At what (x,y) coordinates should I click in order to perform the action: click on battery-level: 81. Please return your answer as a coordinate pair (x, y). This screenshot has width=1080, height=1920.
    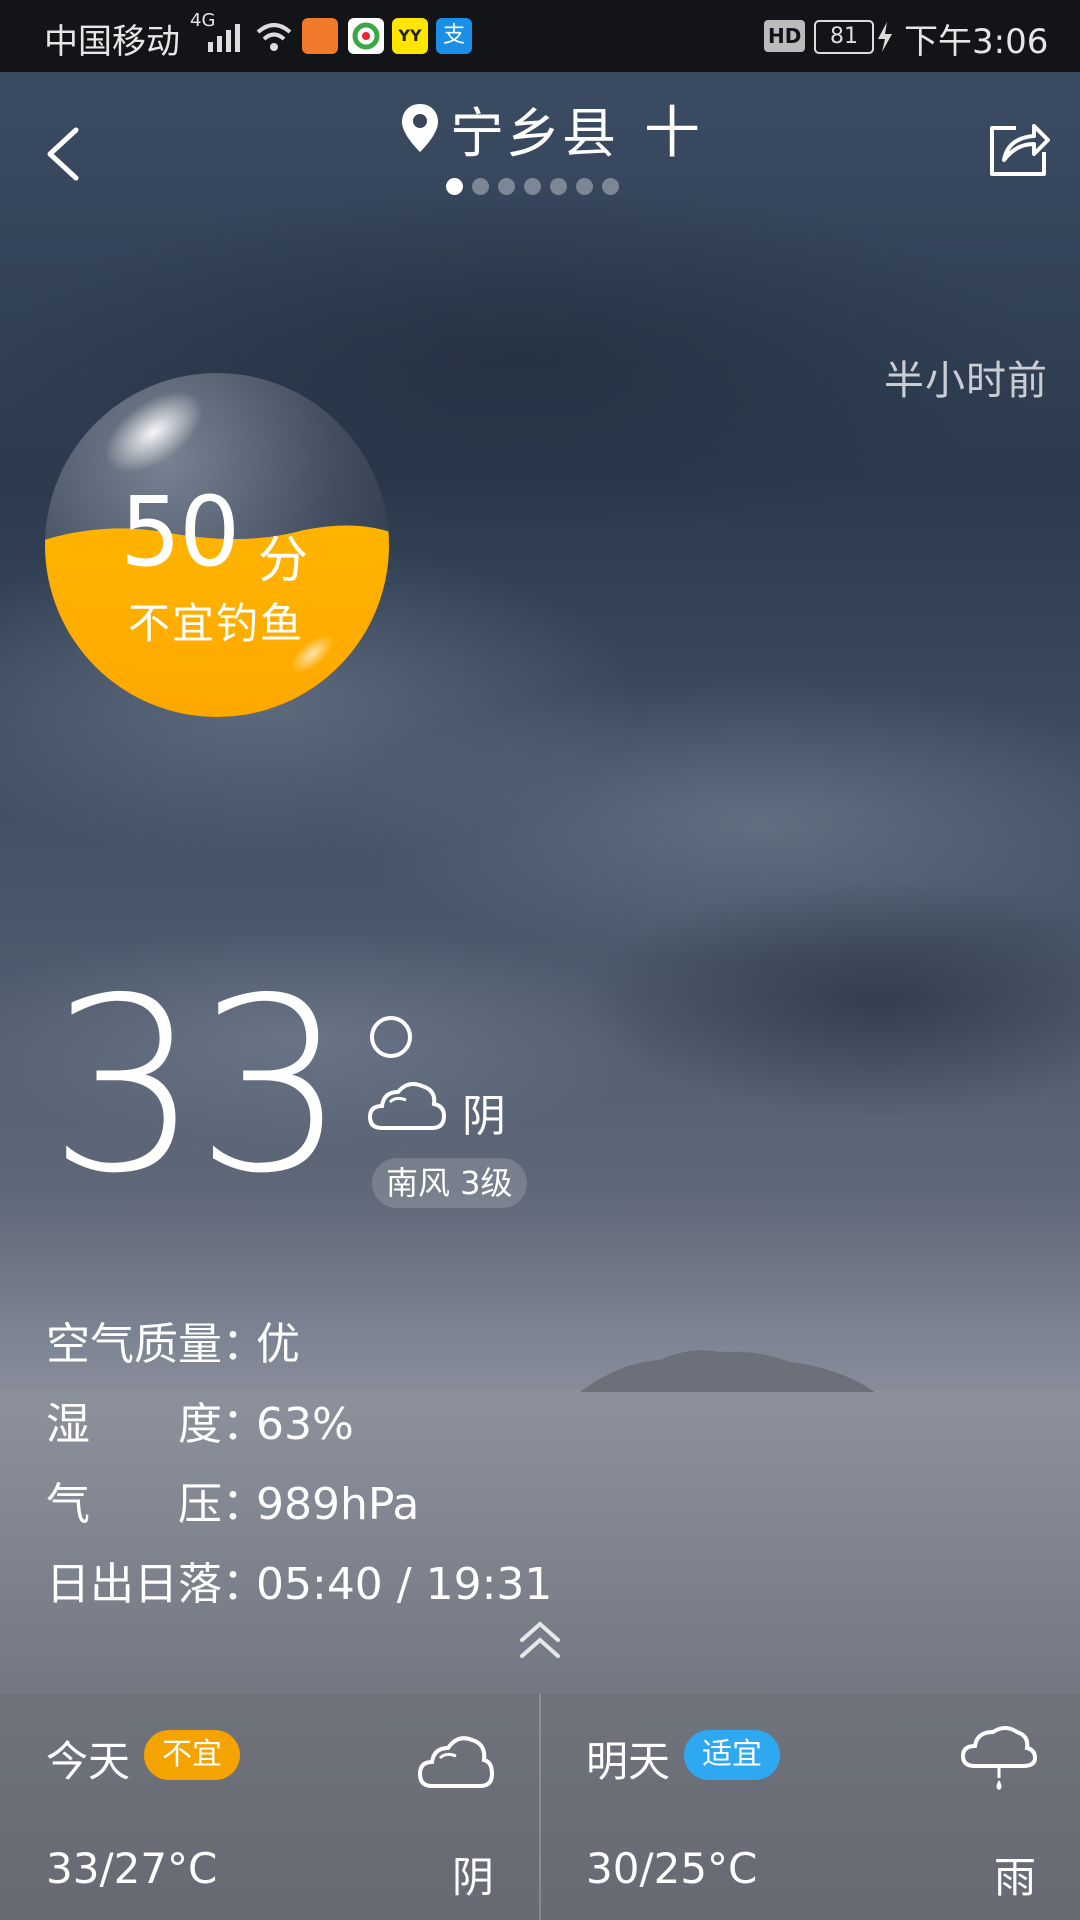
    Looking at the image, I should click on (844, 36).